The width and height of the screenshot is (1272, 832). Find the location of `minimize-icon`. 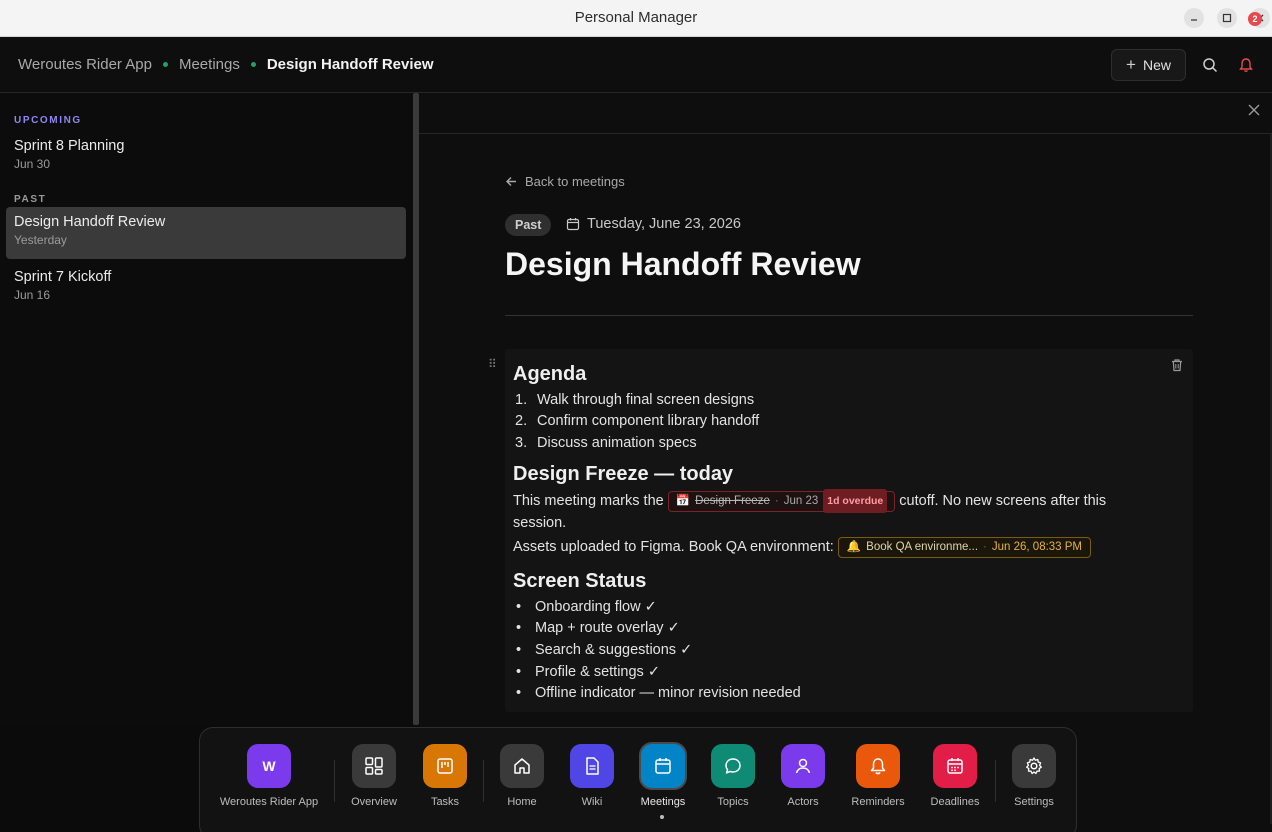

minimize-icon is located at coordinates (1194, 20).